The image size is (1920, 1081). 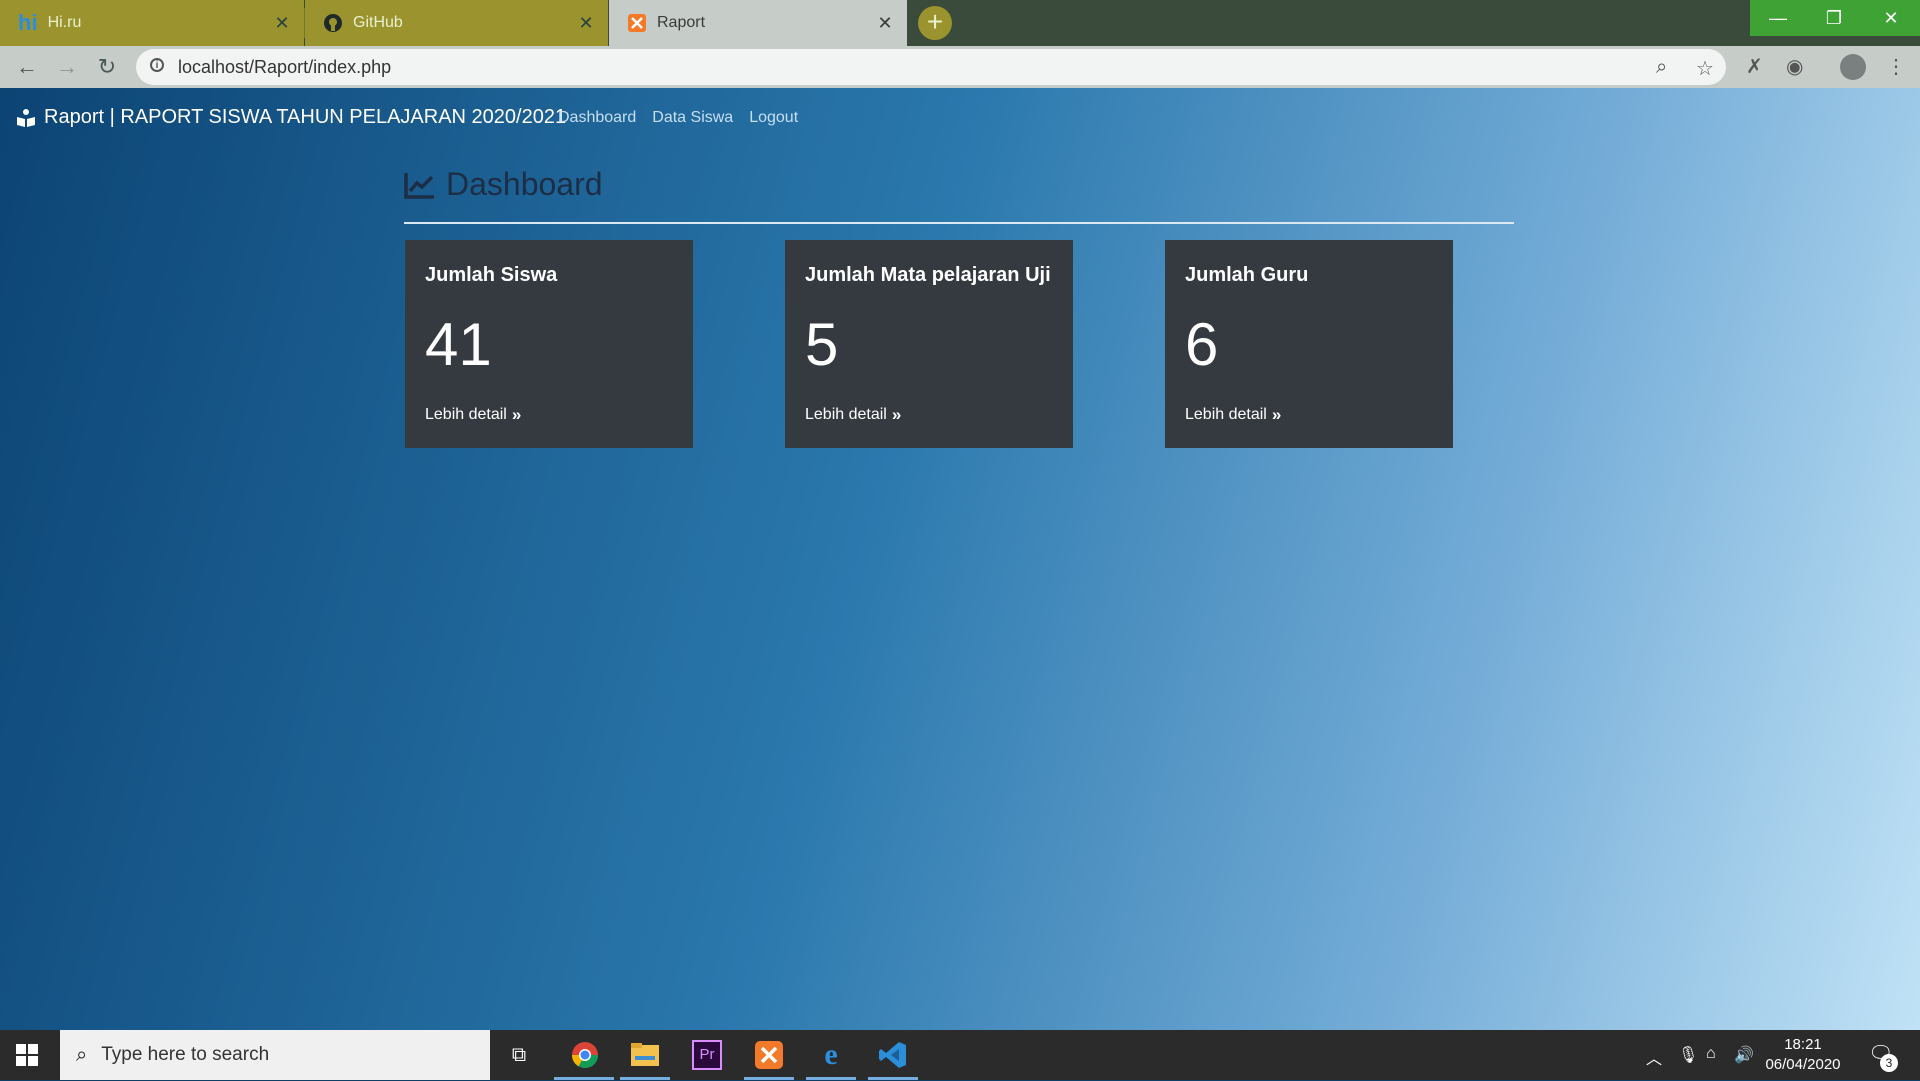 What do you see at coordinates (26, 117) in the screenshot?
I see `book-reader-icon` at bounding box center [26, 117].